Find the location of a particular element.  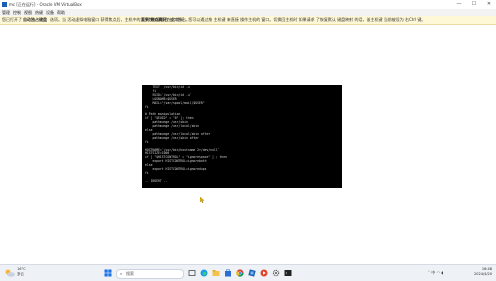

settings-icon is located at coordinates (276, 273).